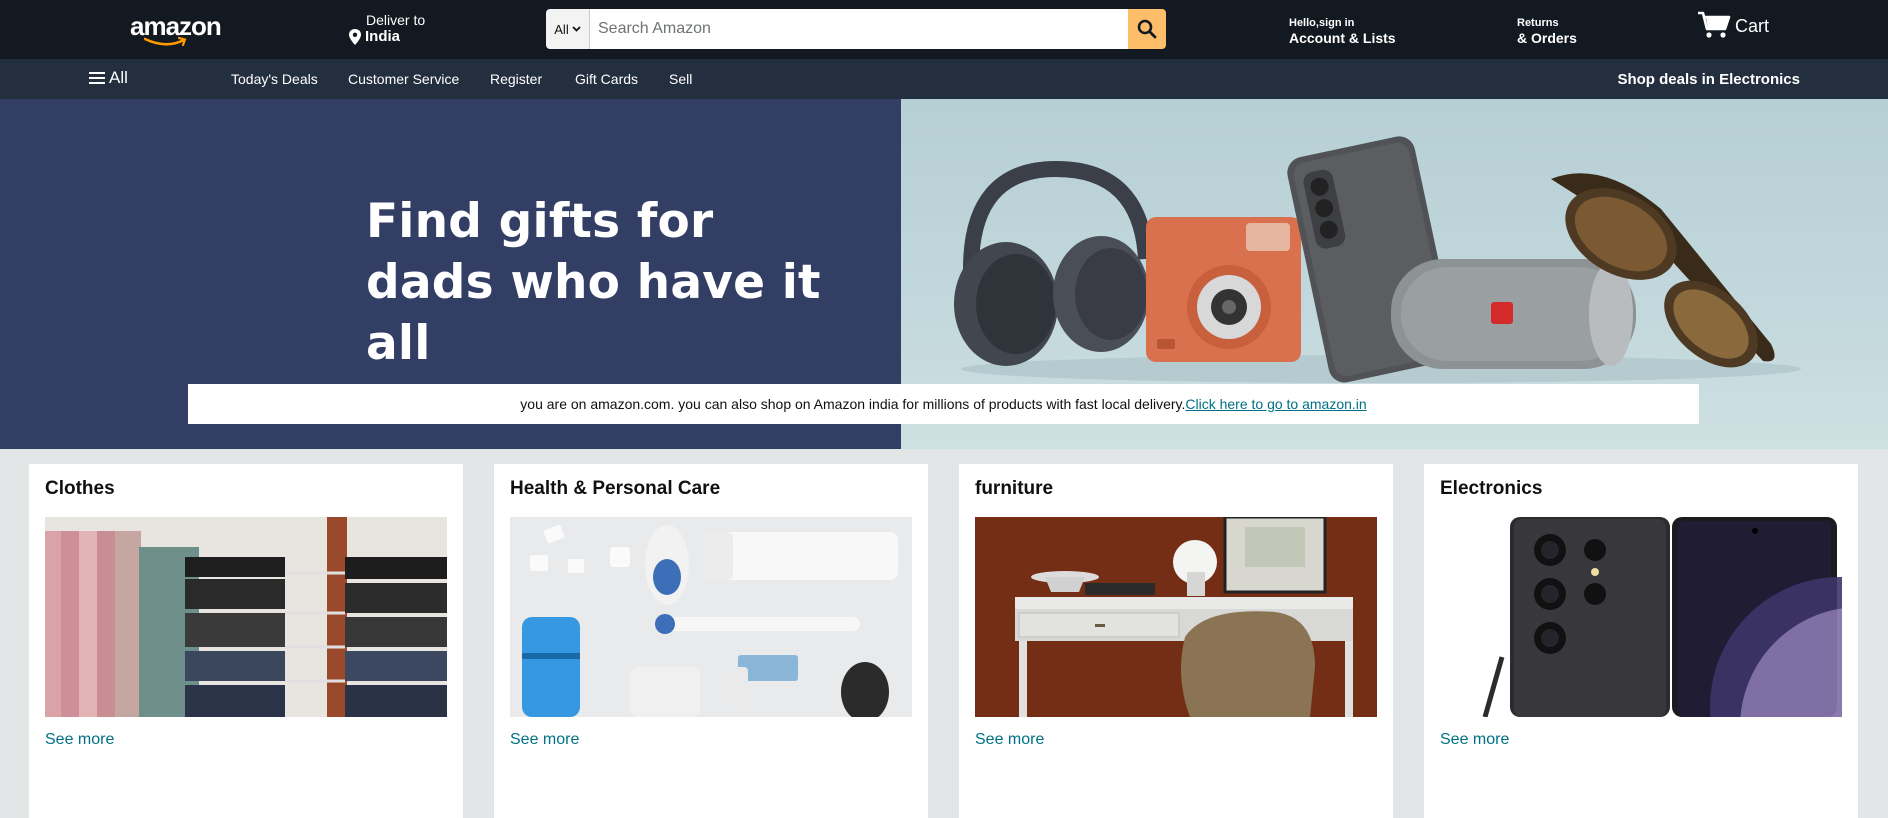 This screenshot has width=1888, height=818. What do you see at coordinates (403, 79) in the screenshot?
I see `nav-link-customer-service: Customer Service` at bounding box center [403, 79].